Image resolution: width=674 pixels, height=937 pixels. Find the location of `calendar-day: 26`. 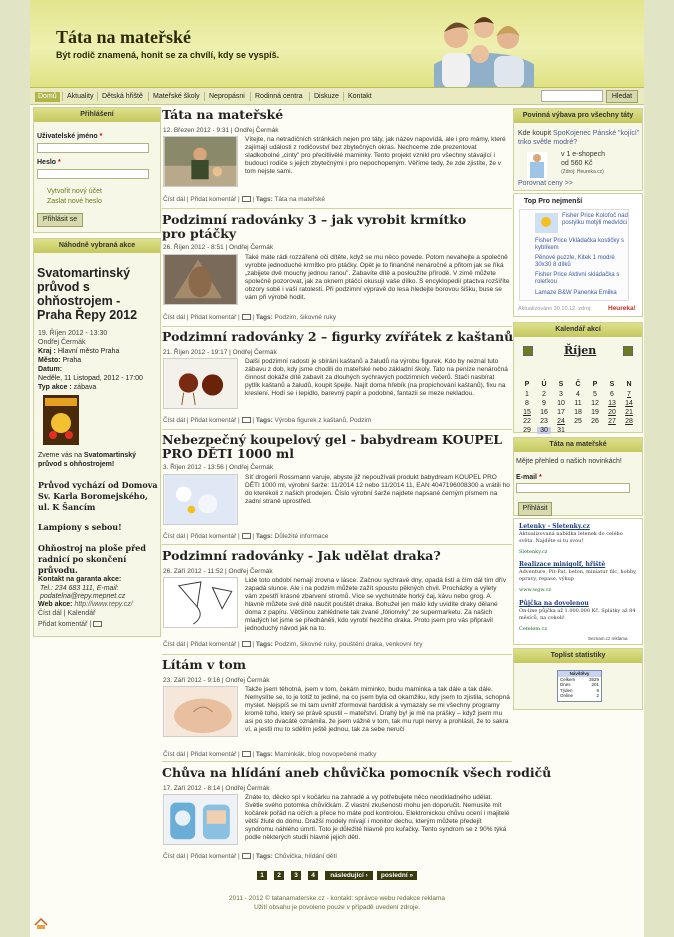

calendar-day: 26 is located at coordinates (595, 421).